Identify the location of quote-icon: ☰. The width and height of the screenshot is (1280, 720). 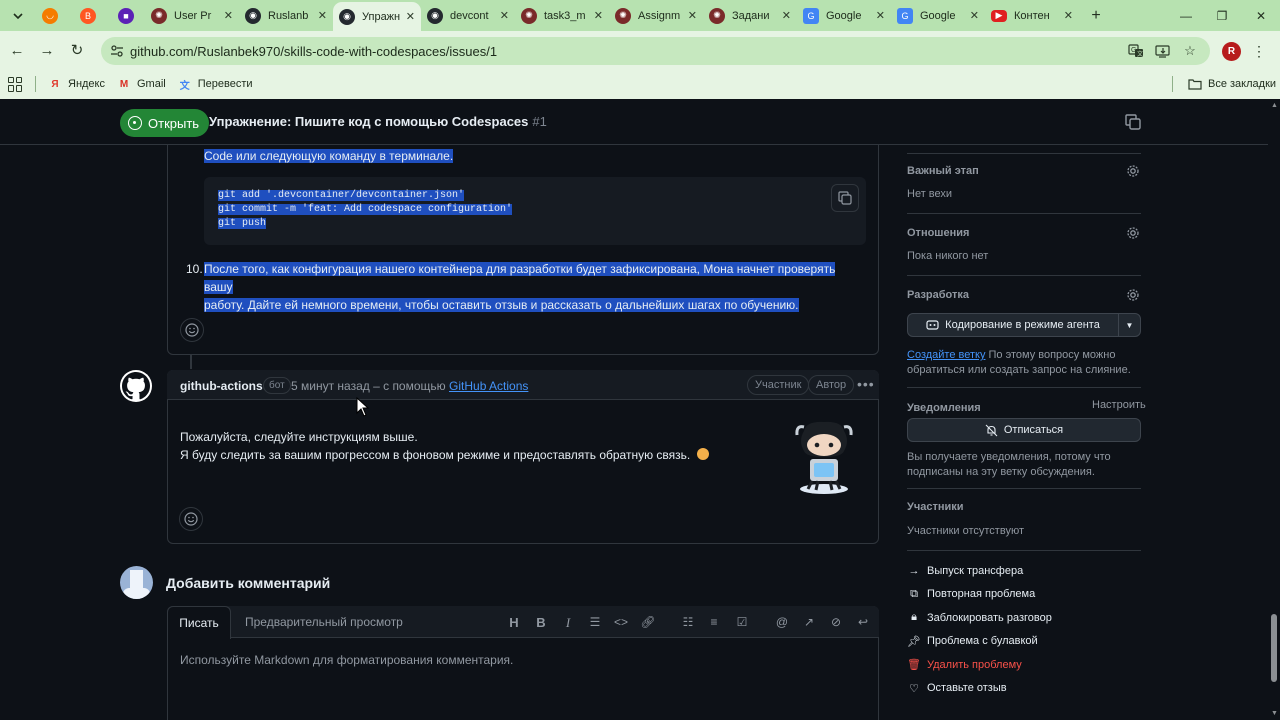
(595, 622).